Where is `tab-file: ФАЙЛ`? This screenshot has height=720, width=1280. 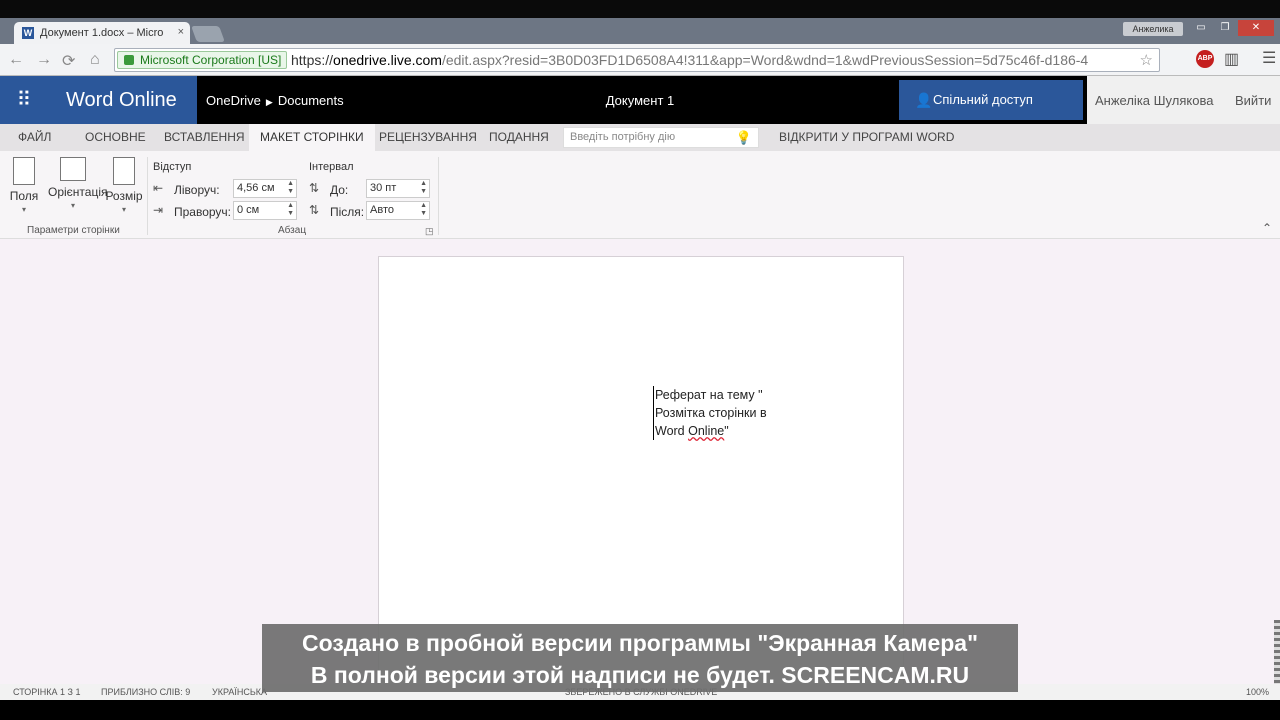
tab-file: ФАЙЛ is located at coordinates (34, 137).